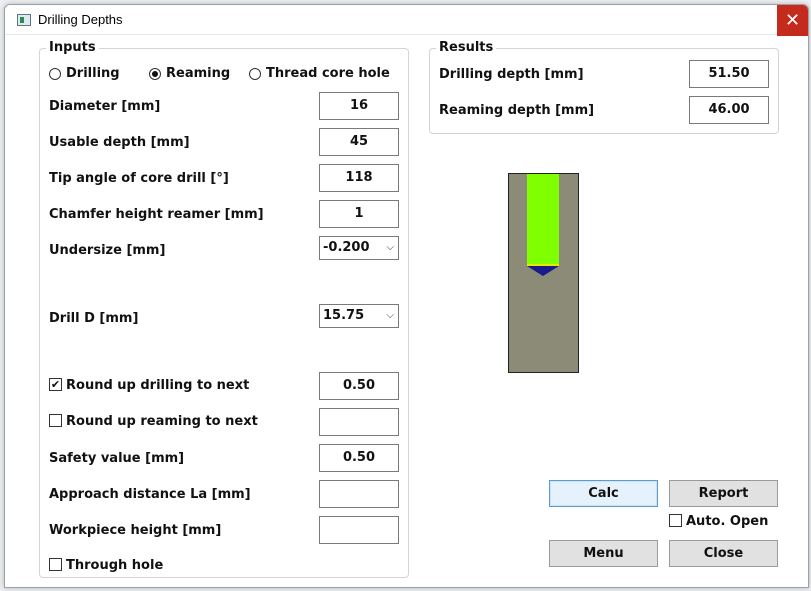  What do you see at coordinates (150, 494) in the screenshot?
I see `approach-distance-label: Approach distance La [mm]` at bounding box center [150, 494].